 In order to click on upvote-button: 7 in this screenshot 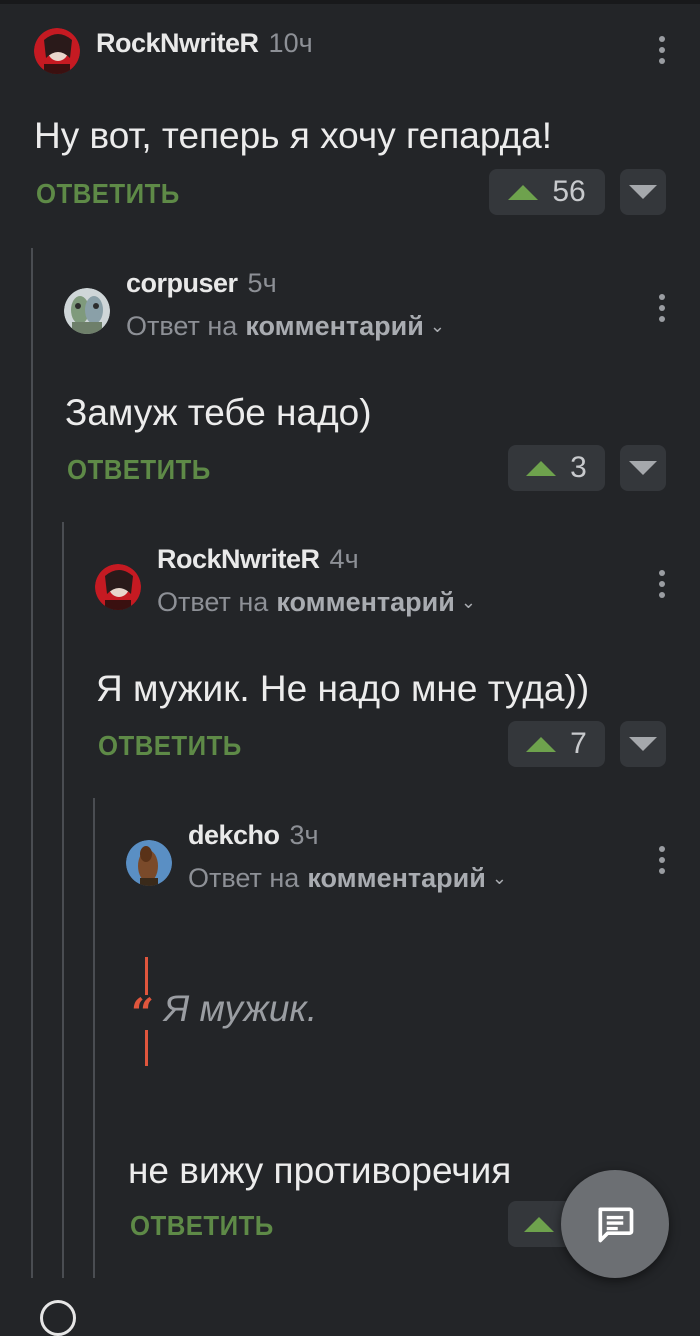, I will do `click(556, 744)`.